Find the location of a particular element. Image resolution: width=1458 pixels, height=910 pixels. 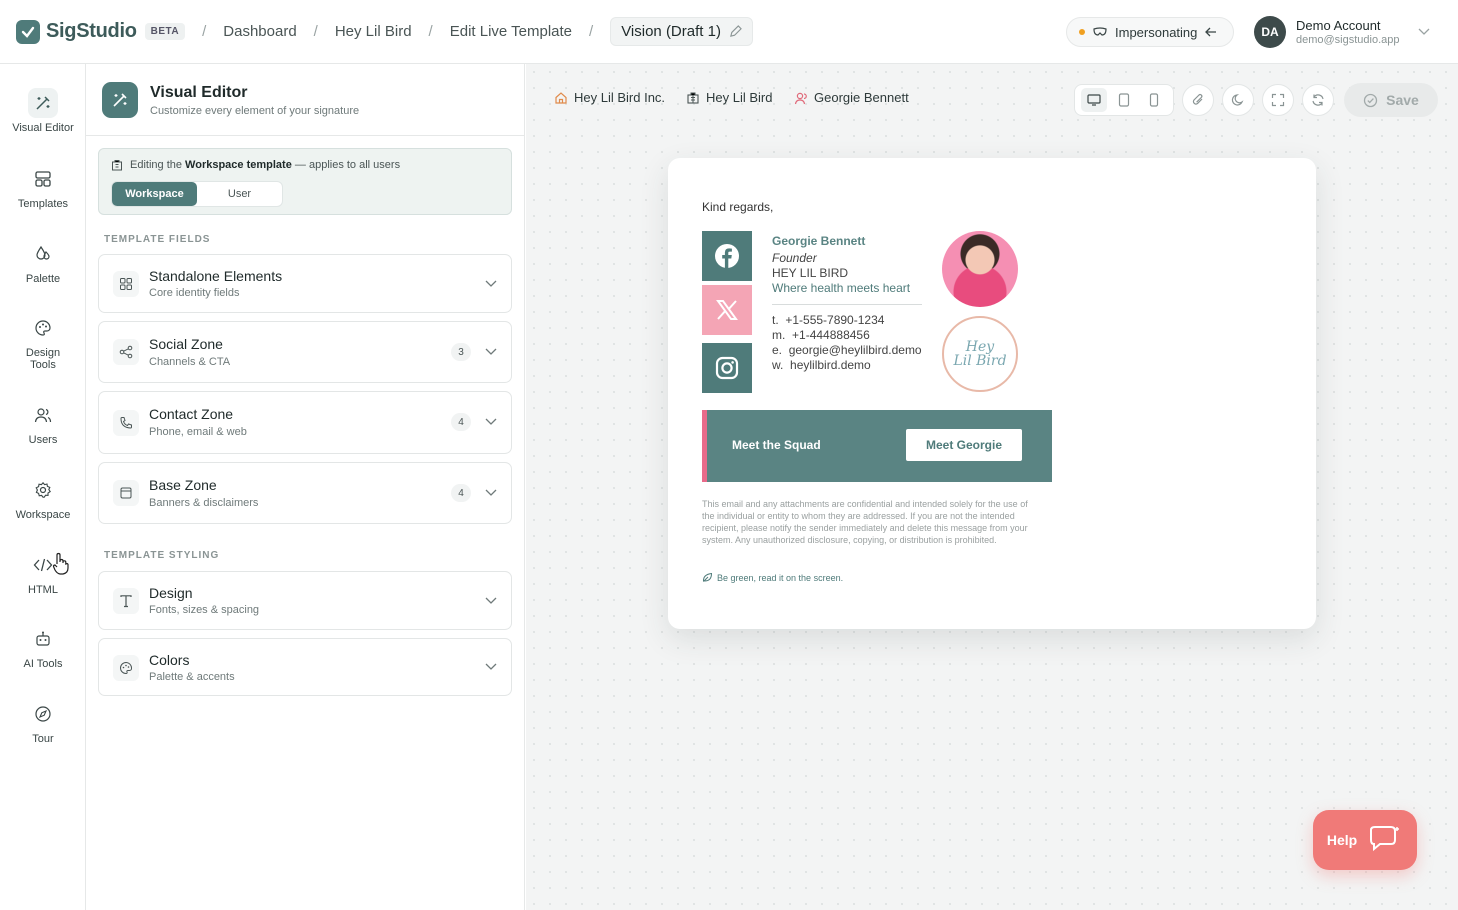

beta-badge: BETA is located at coordinates (165, 31).